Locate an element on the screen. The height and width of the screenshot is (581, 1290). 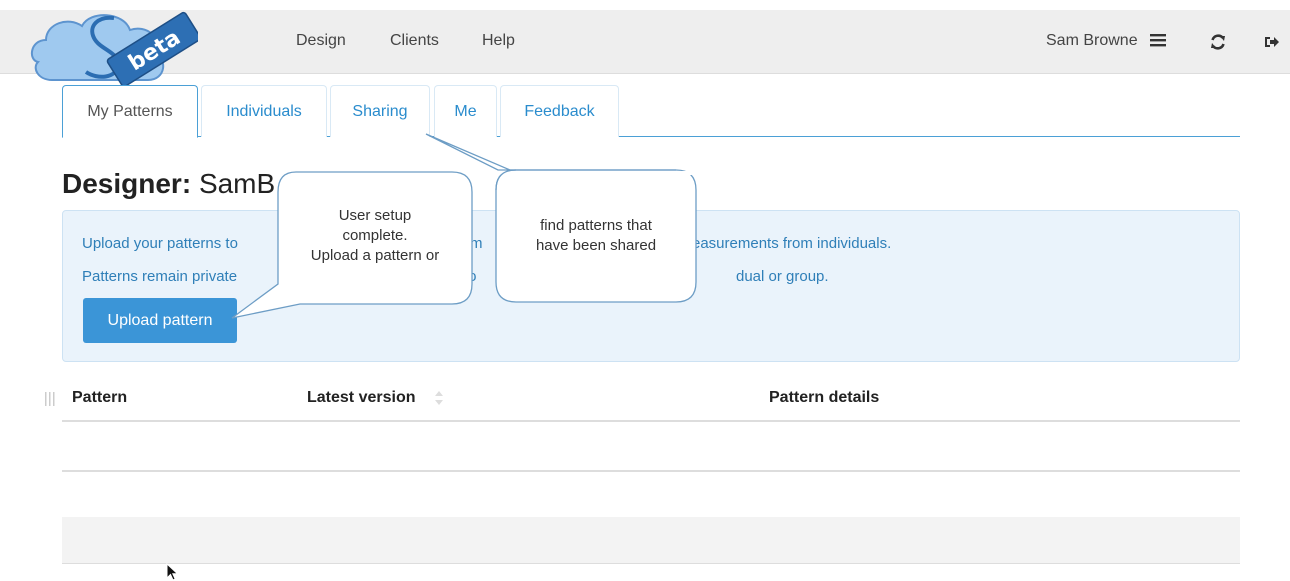
setup-callout: User setup complete. Upload a pattern or is located at coordinates (375, 236).